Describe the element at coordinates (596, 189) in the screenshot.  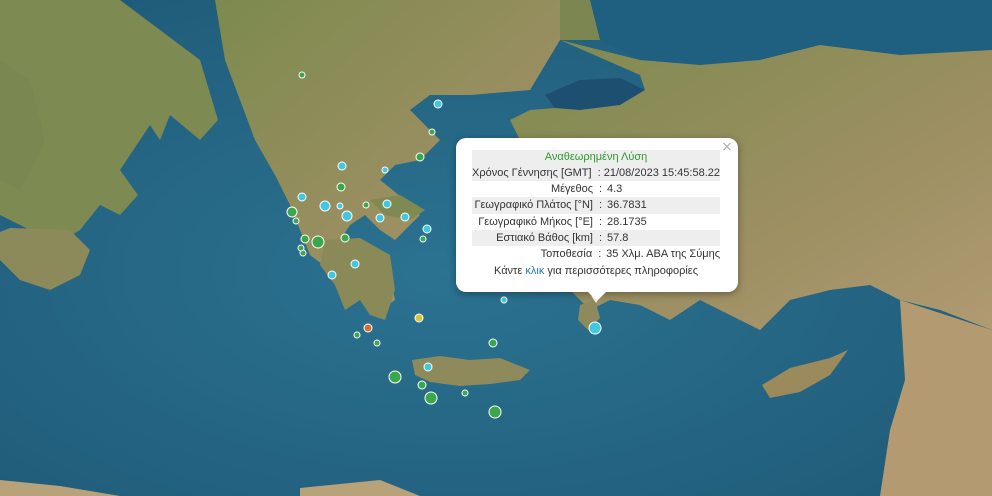
I see `detail-row: Μέγεθος : 4.3` at that location.